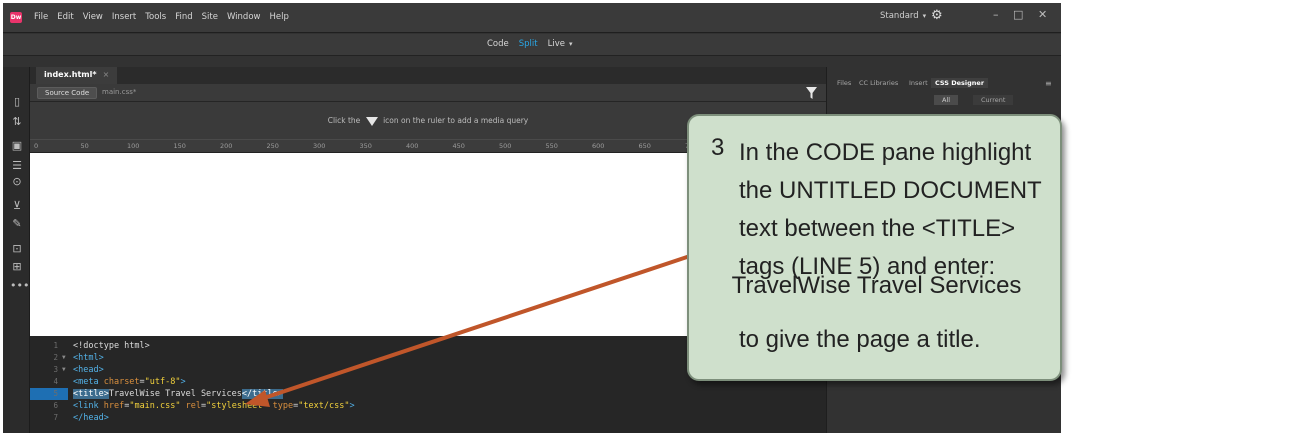 This screenshot has height=435, width=1293. I want to click on code-text: <head>, so click(88, 370).